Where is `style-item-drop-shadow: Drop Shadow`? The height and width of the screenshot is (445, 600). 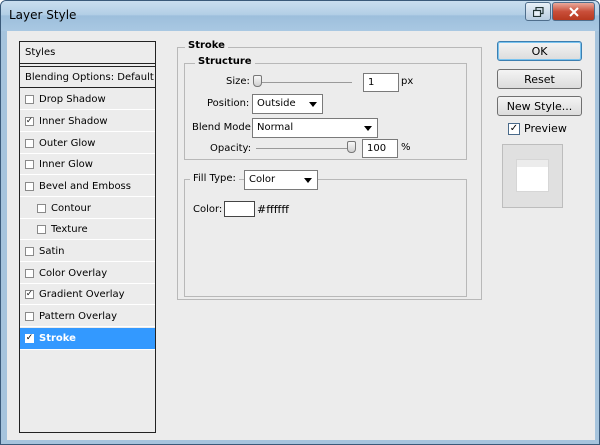 style-item-drop-shadow: Drop Shadow is located at coordinates (87, 99).